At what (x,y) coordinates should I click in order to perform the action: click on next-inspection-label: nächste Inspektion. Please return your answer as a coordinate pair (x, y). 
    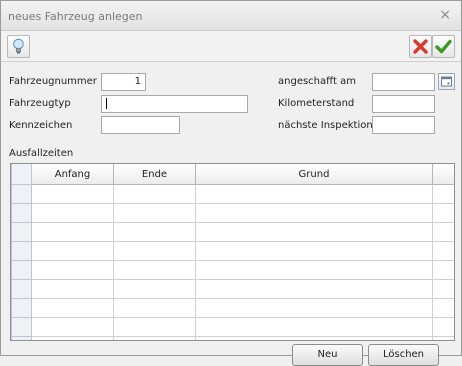
    Looking at the image, I should click on (325, 125).